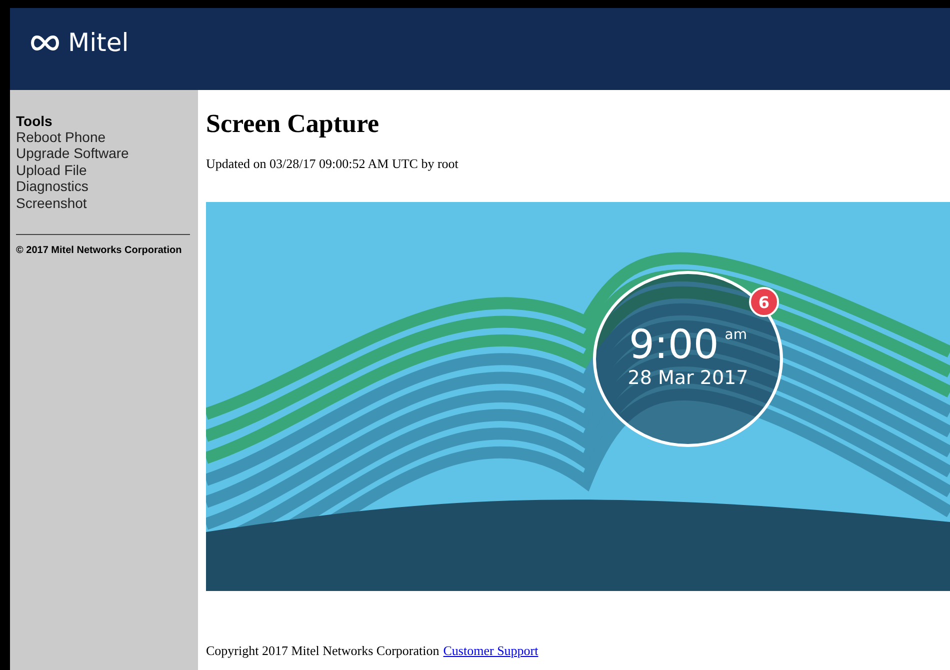 The width and height of the screenshot is (950, 670). Describe the element at coordinates (323, 651) in the screenshot. I see `footer-copyright: Copyright 2017 Mitel Networks Corporation` at that location.